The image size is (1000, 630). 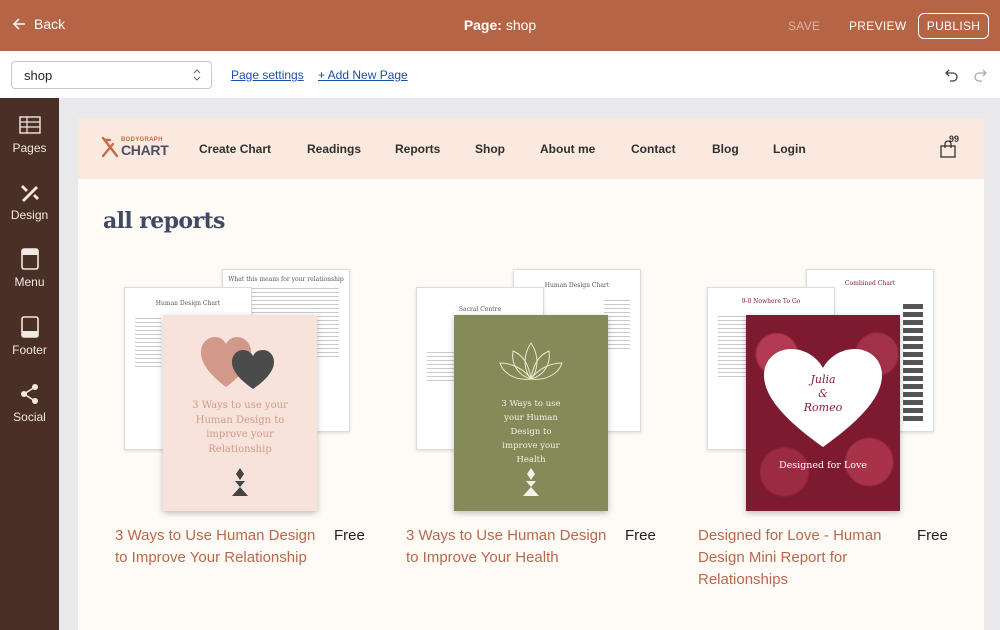 What do you see at coordinates (823, 407) in the screenshot?
I see `cover-name-2: Romeo` at bounding box center [823, 407].